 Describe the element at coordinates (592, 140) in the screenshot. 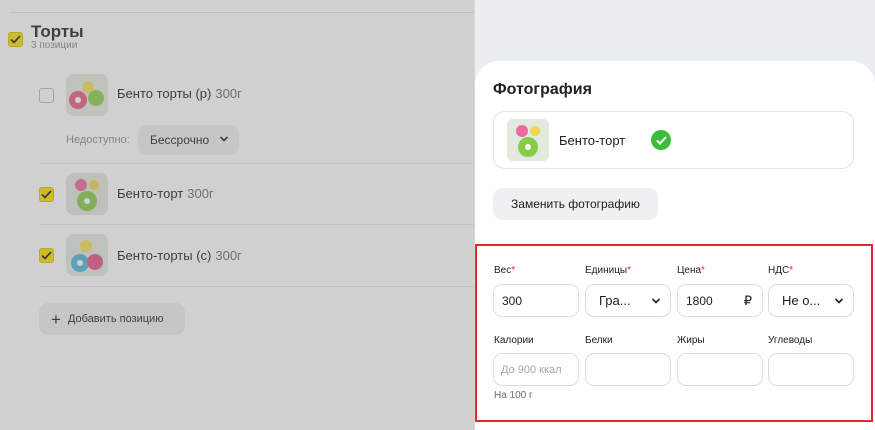

I see `photo-file-name: Бенто-торт` at that location.